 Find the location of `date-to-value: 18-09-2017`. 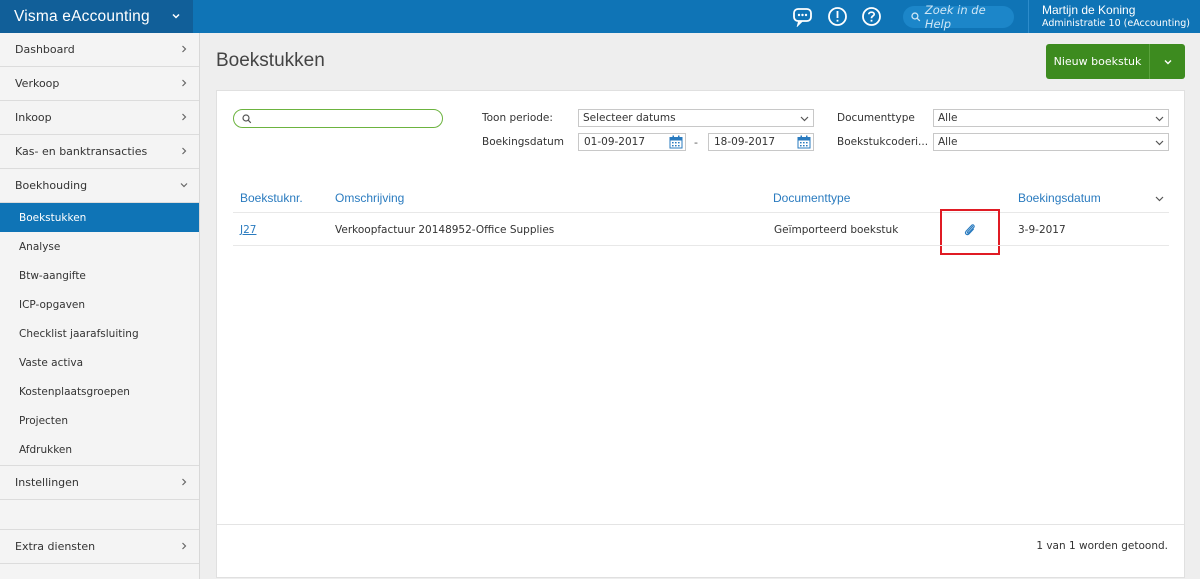

date-to-value: 18-09-2017 is located at coordinates (745, 142).